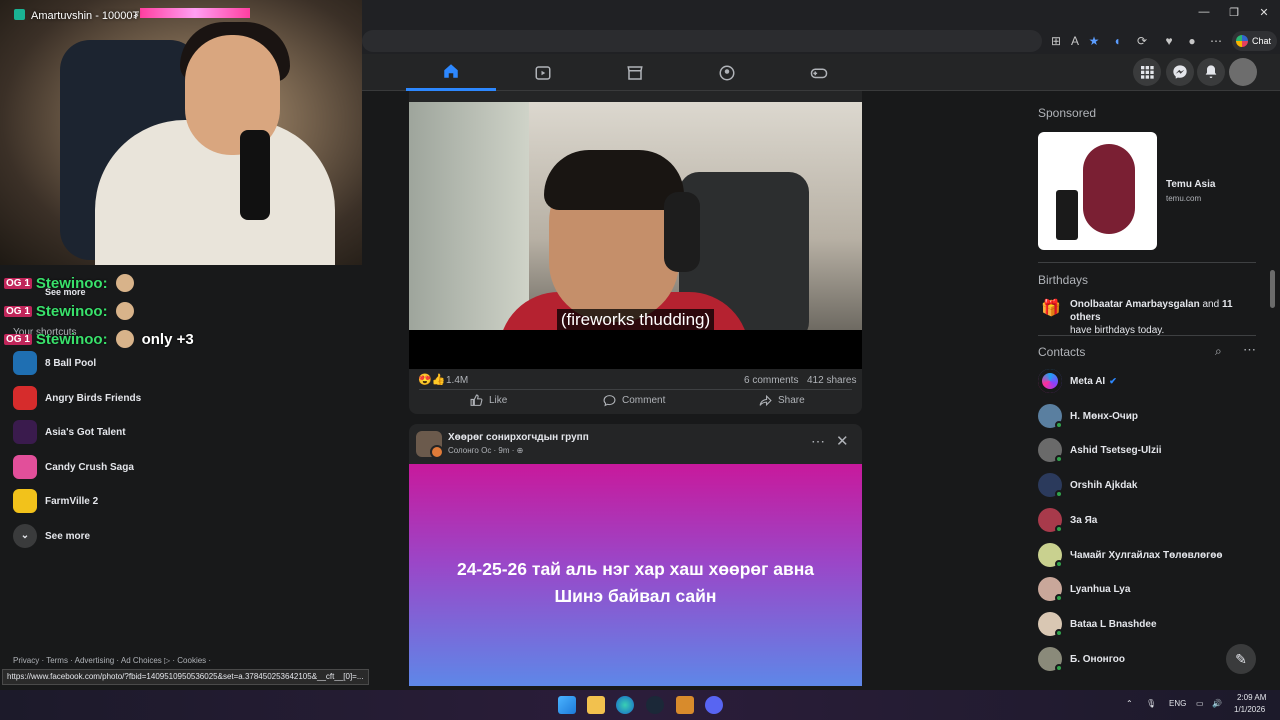  What do you see at coordinates (1100, 450) in the screenshot?
I see `contact-item: Ashid Tsetseg-Ulzii` at bounding box center [1100, 450].